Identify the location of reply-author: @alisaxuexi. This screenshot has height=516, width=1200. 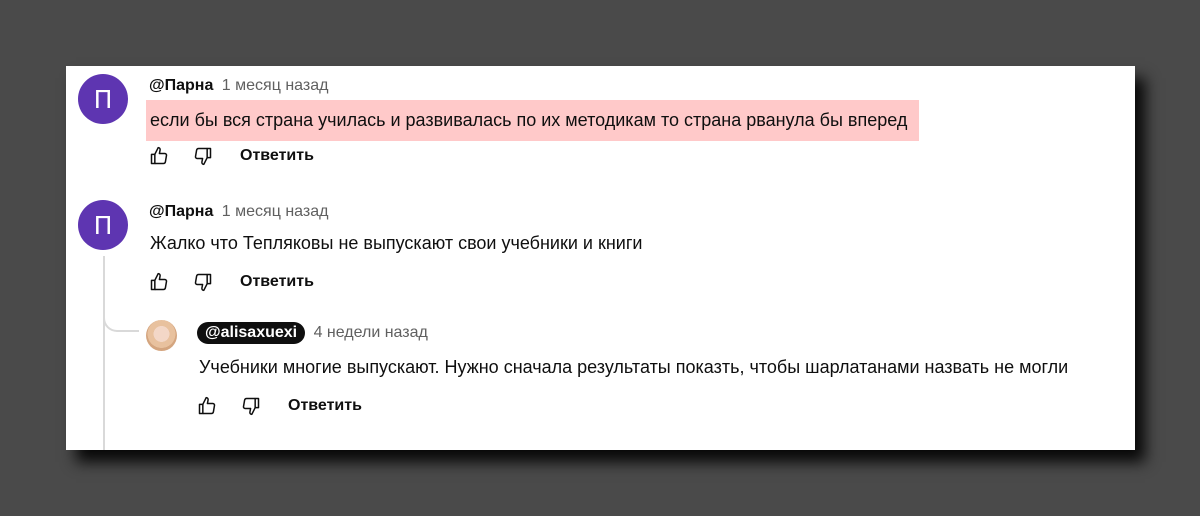
(251, 333).